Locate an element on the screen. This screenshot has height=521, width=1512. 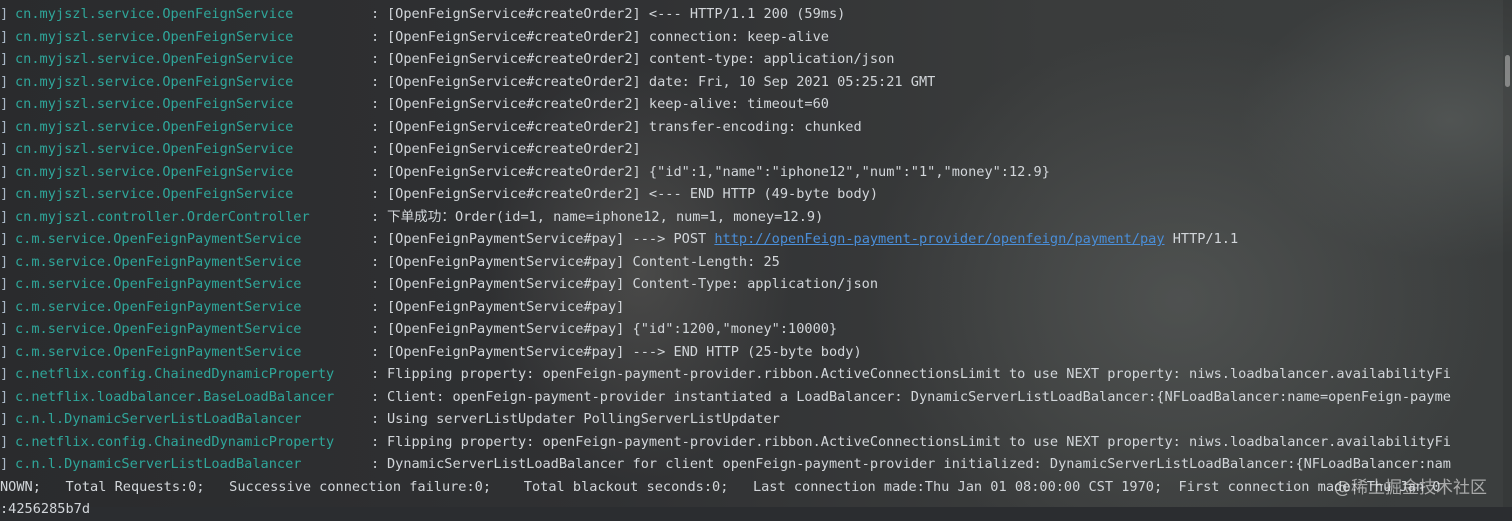
log-message: [OpenFeignPaymentService#pay] is located at coordinates (506, 306).